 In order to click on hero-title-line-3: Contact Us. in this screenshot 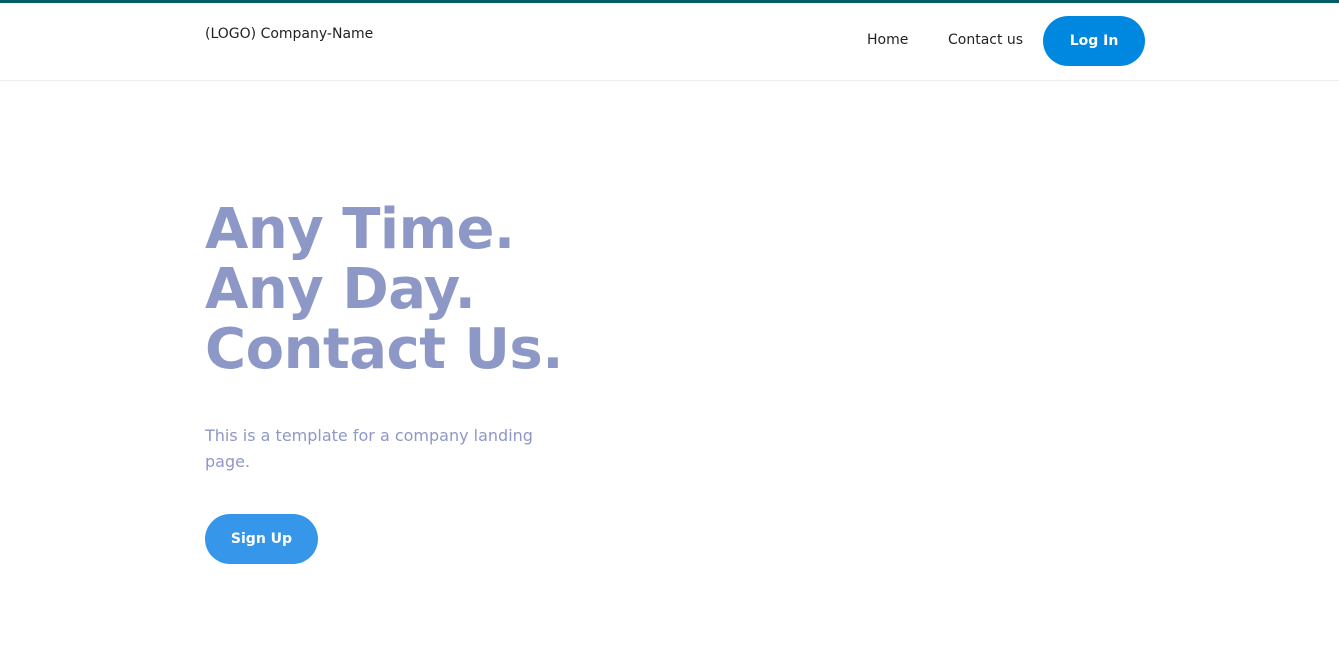, I will do `click(384, 349)`.